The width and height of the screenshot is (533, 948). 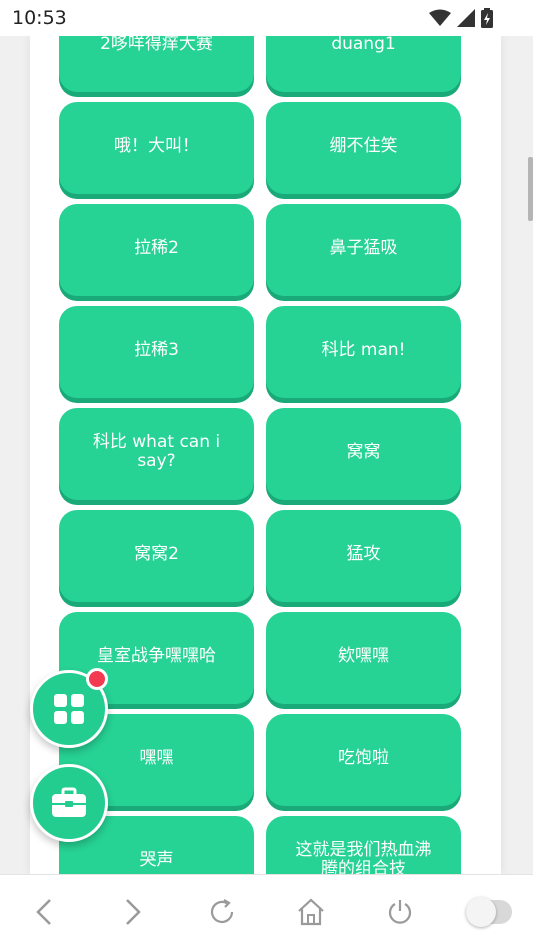 I want to click on toggle-track, so click(x=488, y=911).